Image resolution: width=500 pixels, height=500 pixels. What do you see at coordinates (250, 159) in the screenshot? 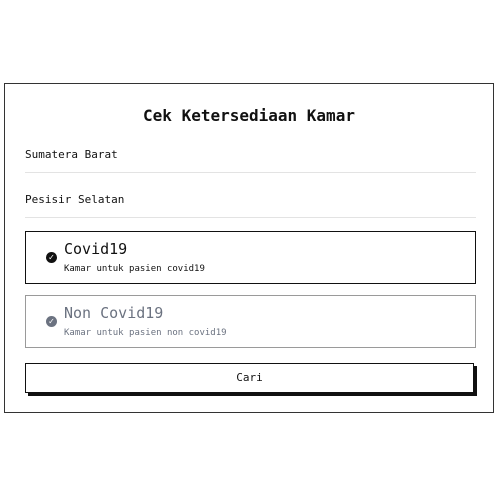
I see `province-select: Sumatera Barat` at bounding box center [250, 159].